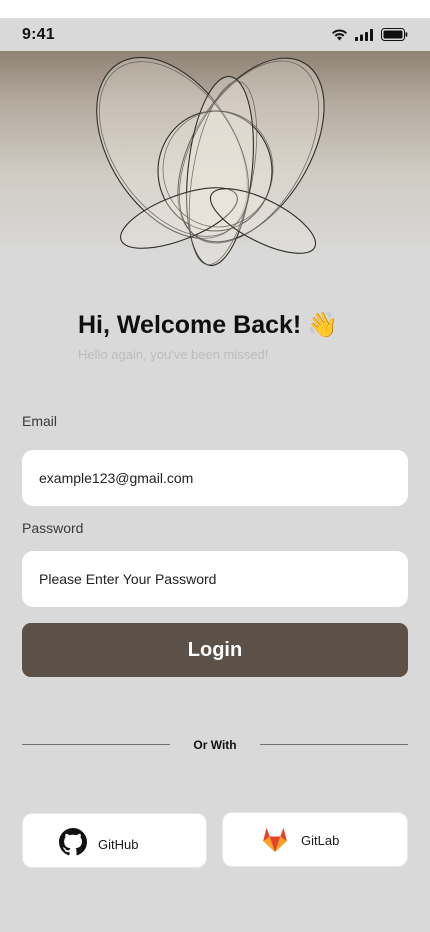 The height and width of the screenshot is (932, 430). I want to click on battery-icon, so click(394, 34).